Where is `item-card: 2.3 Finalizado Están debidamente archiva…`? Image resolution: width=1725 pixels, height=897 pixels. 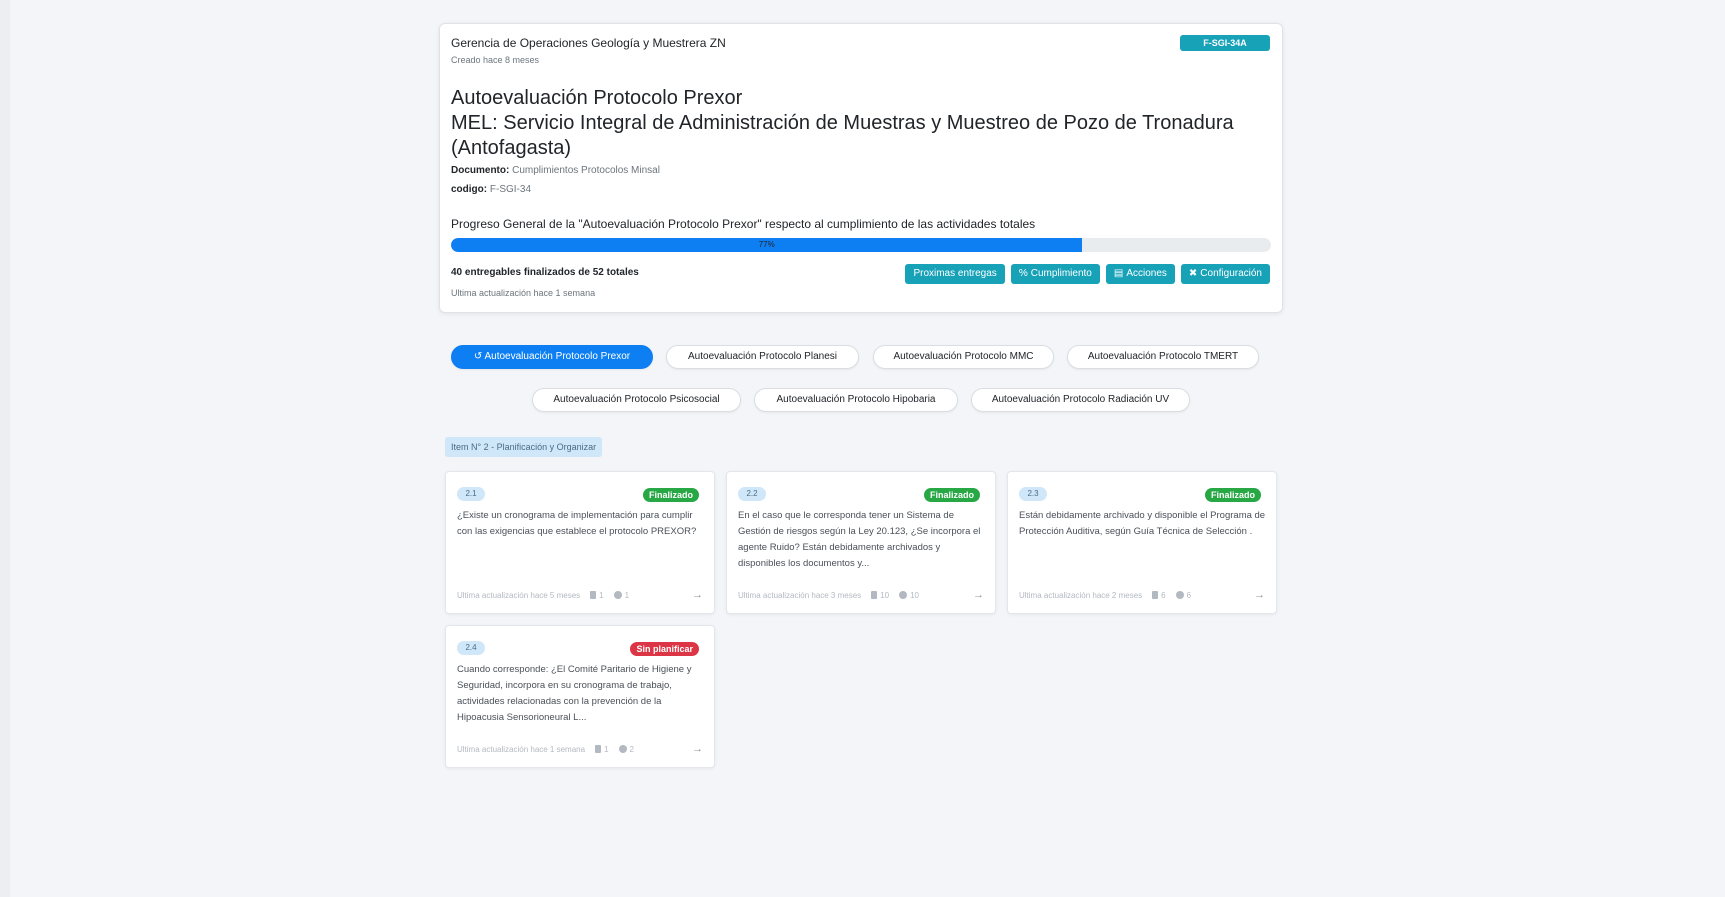 item-card: 2.3 Finalizado Están debidamente archiva… is located at coordinates (1142, 542).